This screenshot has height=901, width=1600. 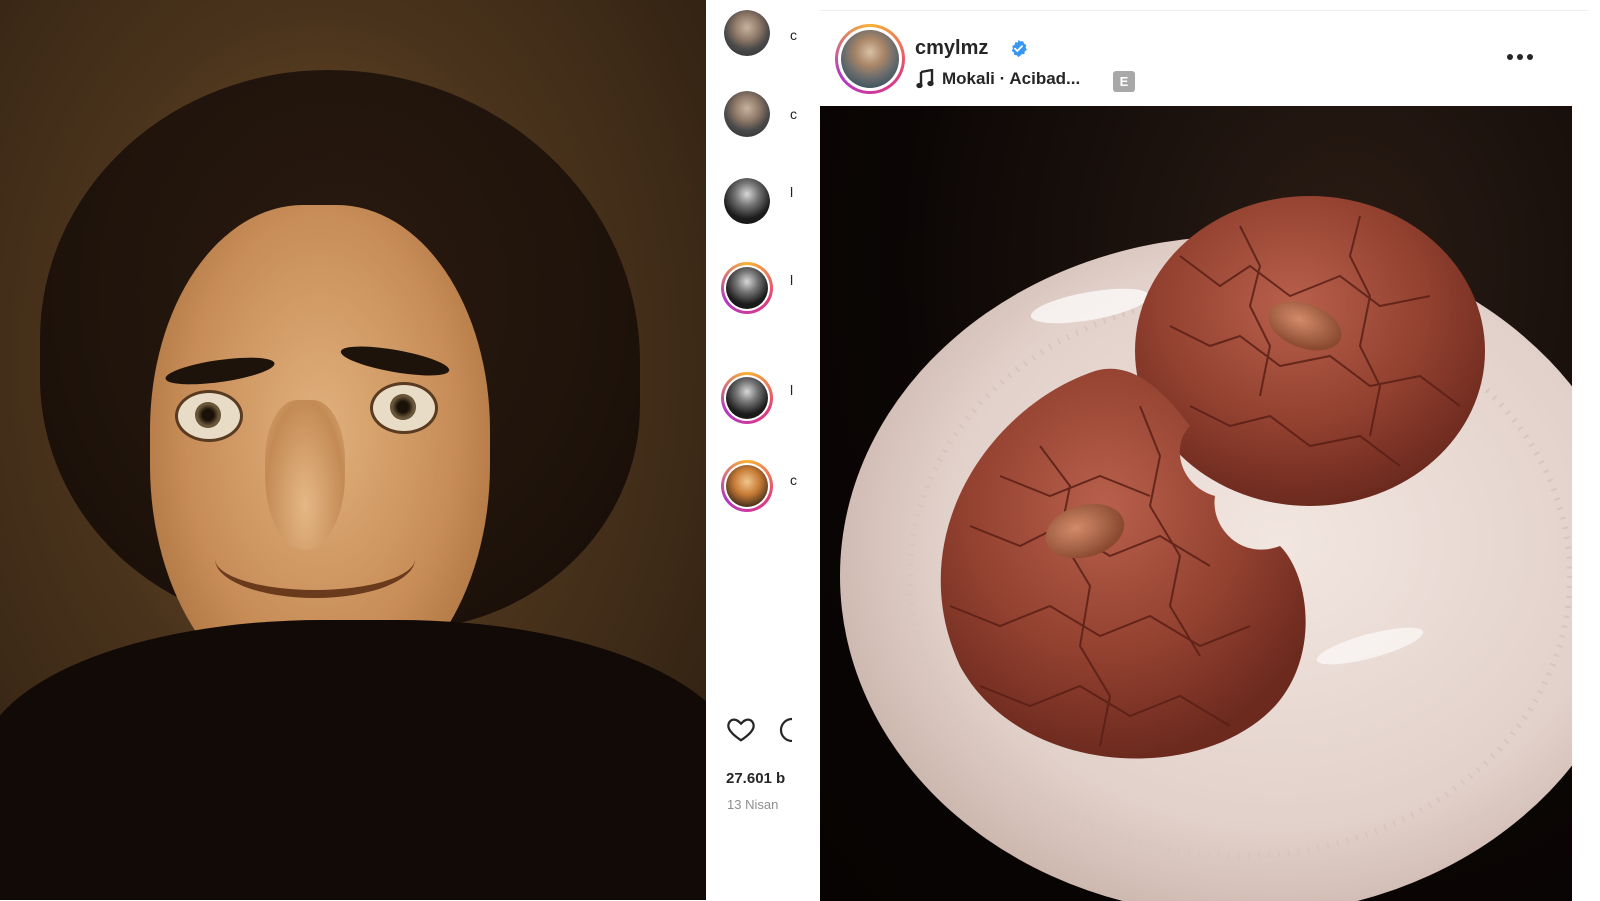 What do you see at coordinates (1019, 48) in the screenshot?
I see `verified-badge-icon` at bounding box center [1019, 48].